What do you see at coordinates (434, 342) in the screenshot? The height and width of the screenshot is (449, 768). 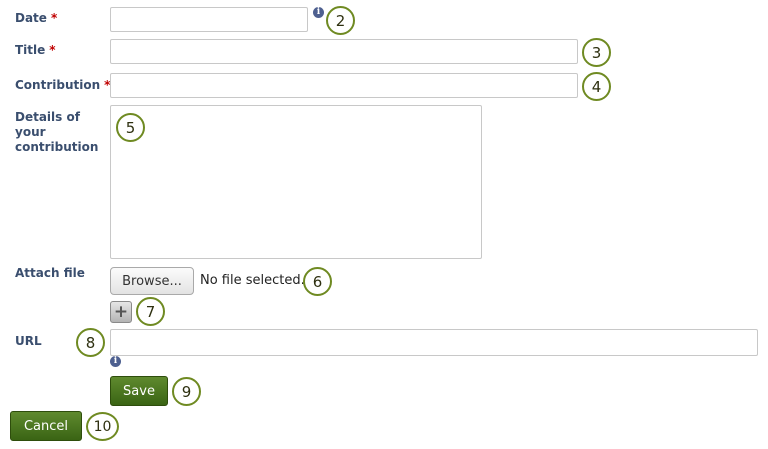 I see `url-input` at bounding box center [434, 342].